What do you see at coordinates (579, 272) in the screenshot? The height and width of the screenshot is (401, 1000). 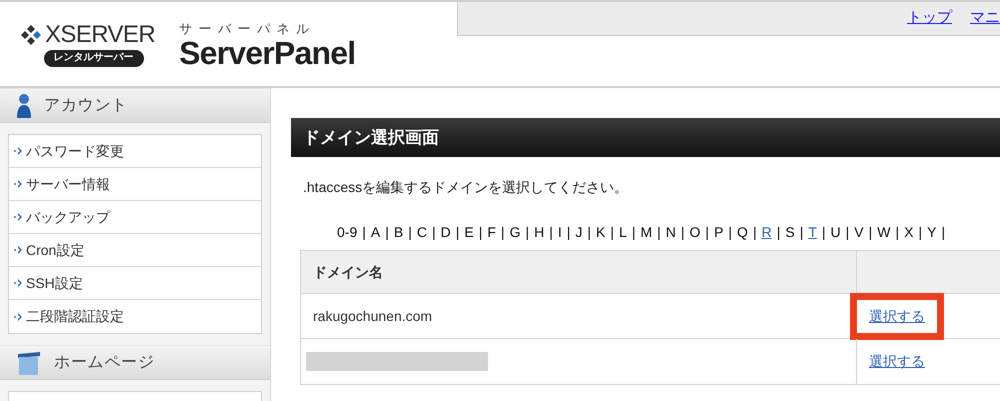 I see `column-header: ドメイン名` at bounding box center [579, 272].